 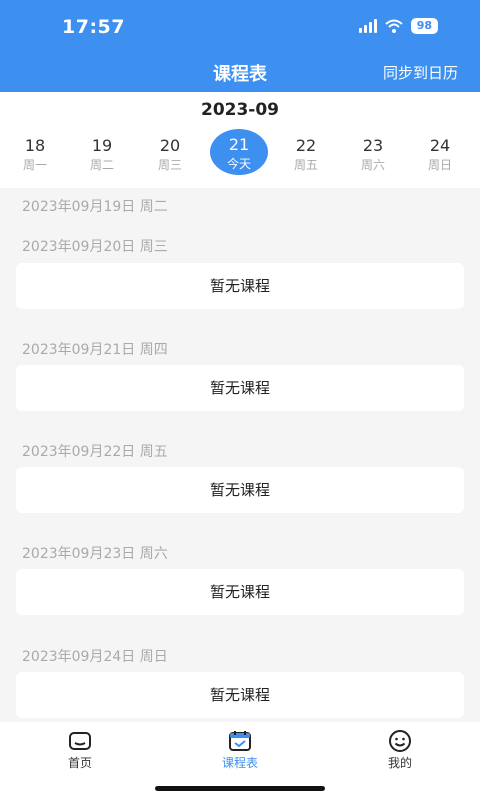 I want to click on day-item: 19 周二, so click(x=102, y=154).